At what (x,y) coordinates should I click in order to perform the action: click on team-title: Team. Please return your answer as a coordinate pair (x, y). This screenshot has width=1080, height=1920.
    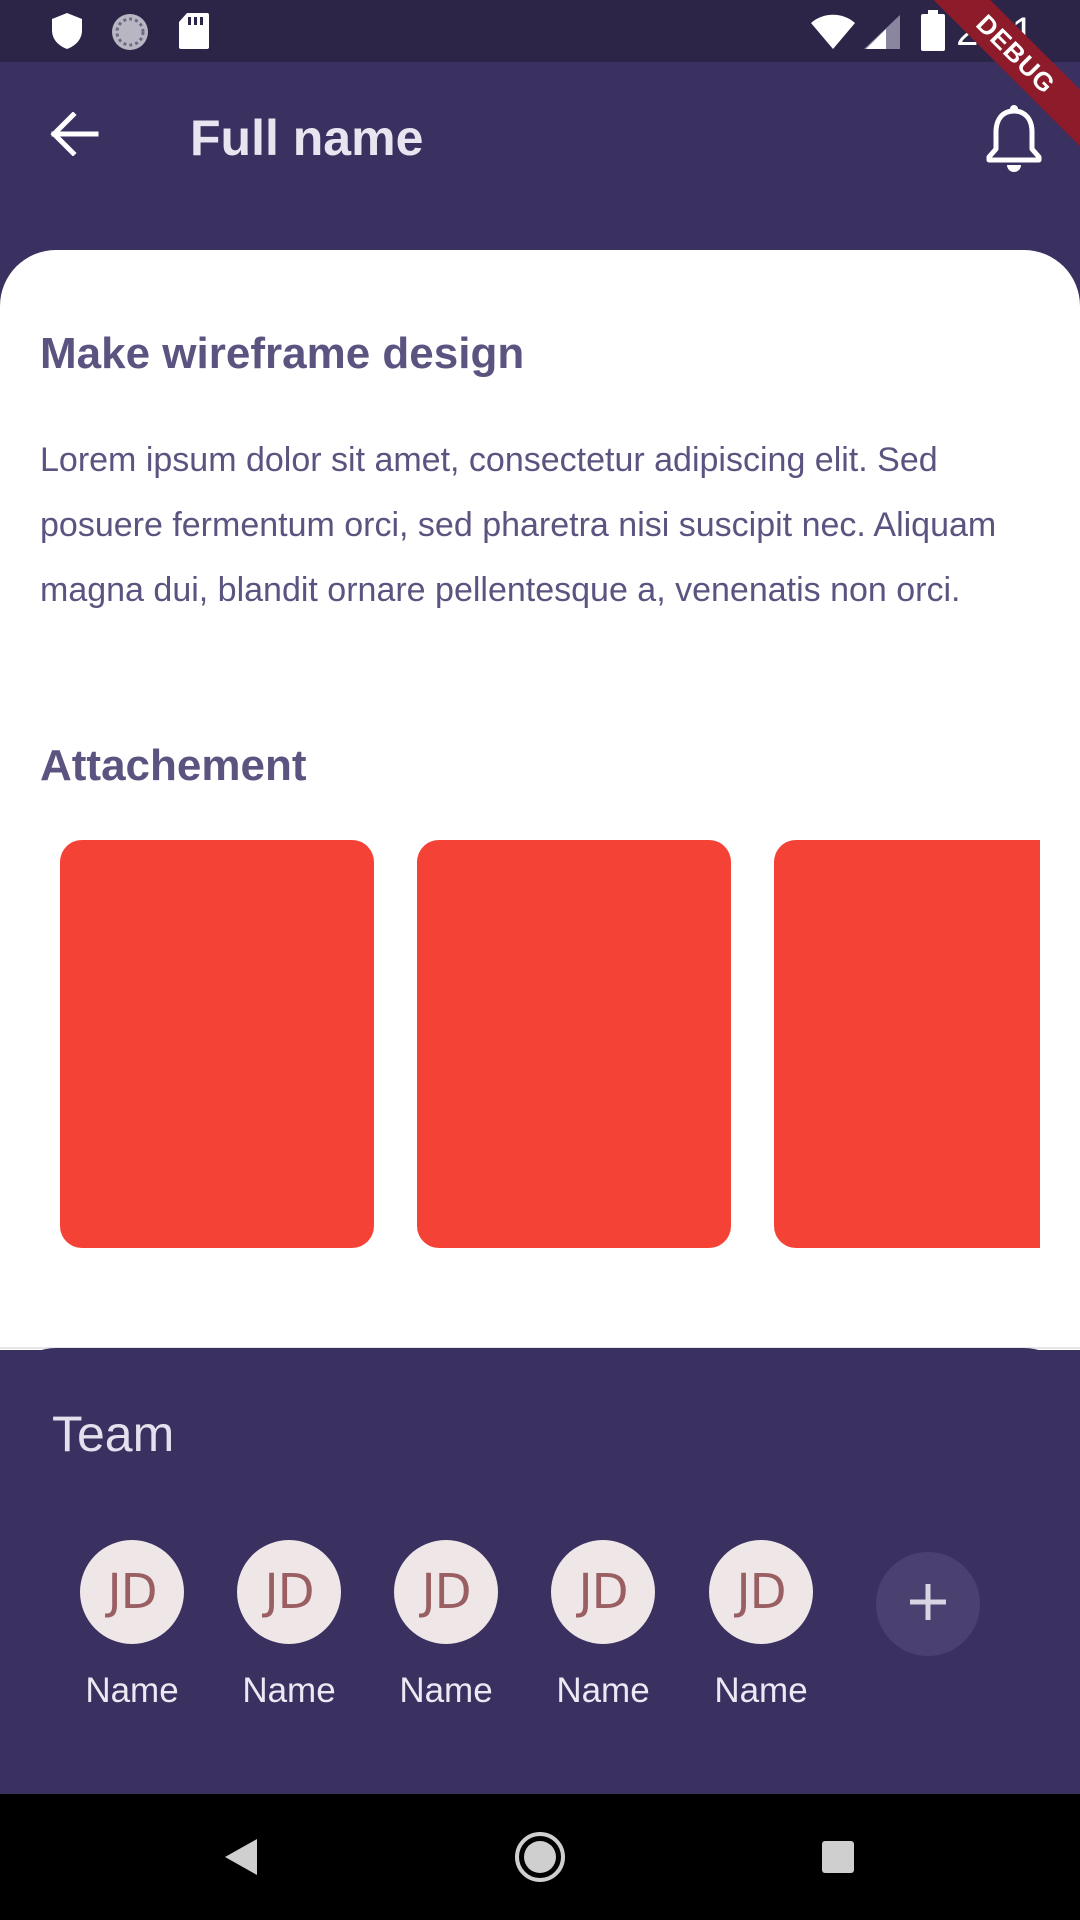
    Looking at the image, I should click on (113, 1434).